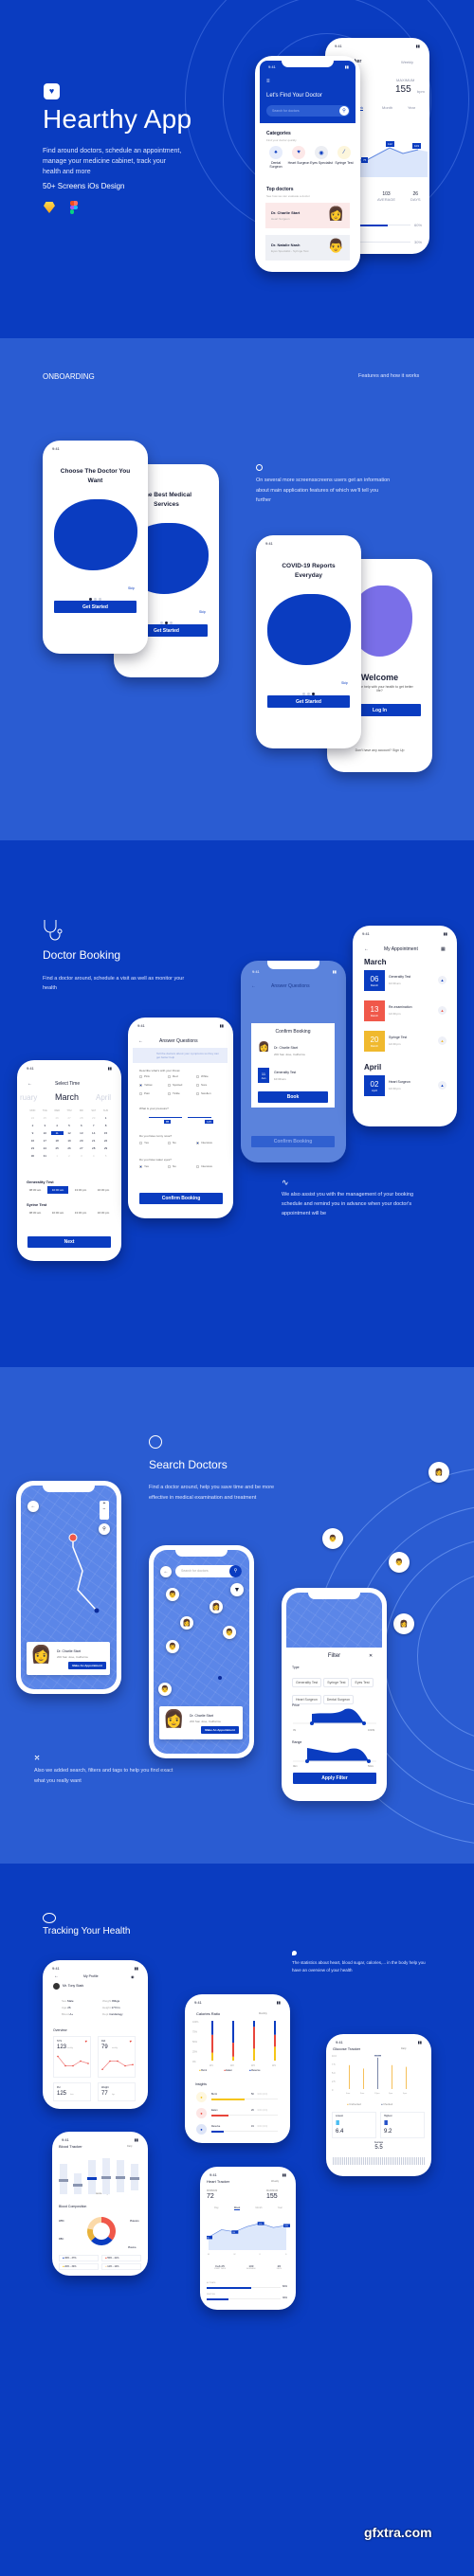 The width and height of the screenshot is (474, 2576). I want to click on calendar-day: 27, so click(70, 1118).